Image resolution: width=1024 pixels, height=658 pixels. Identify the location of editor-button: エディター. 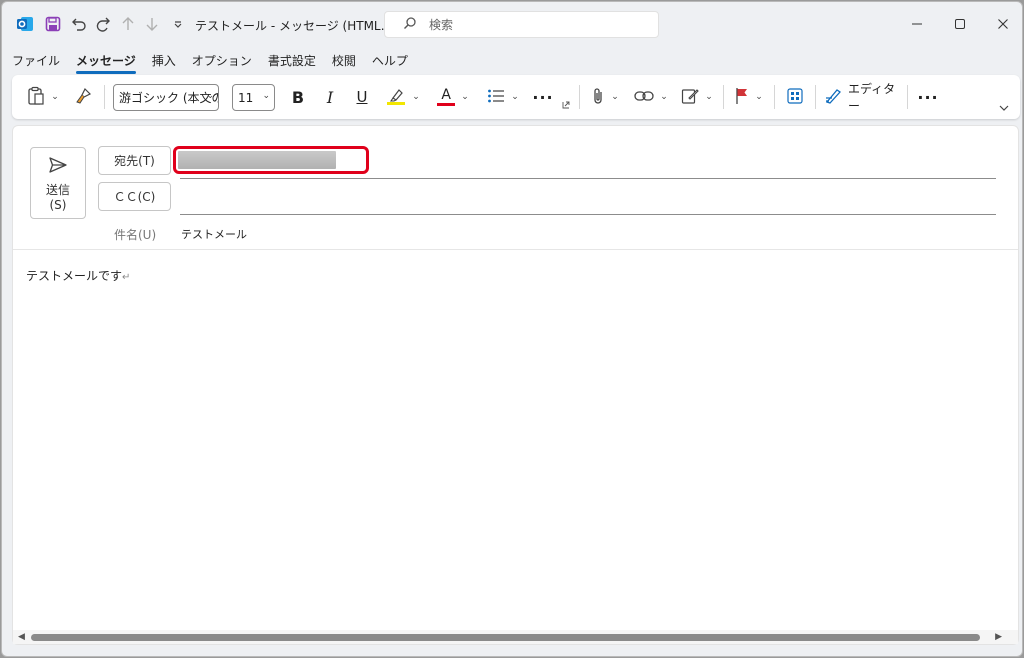
(862, 97).